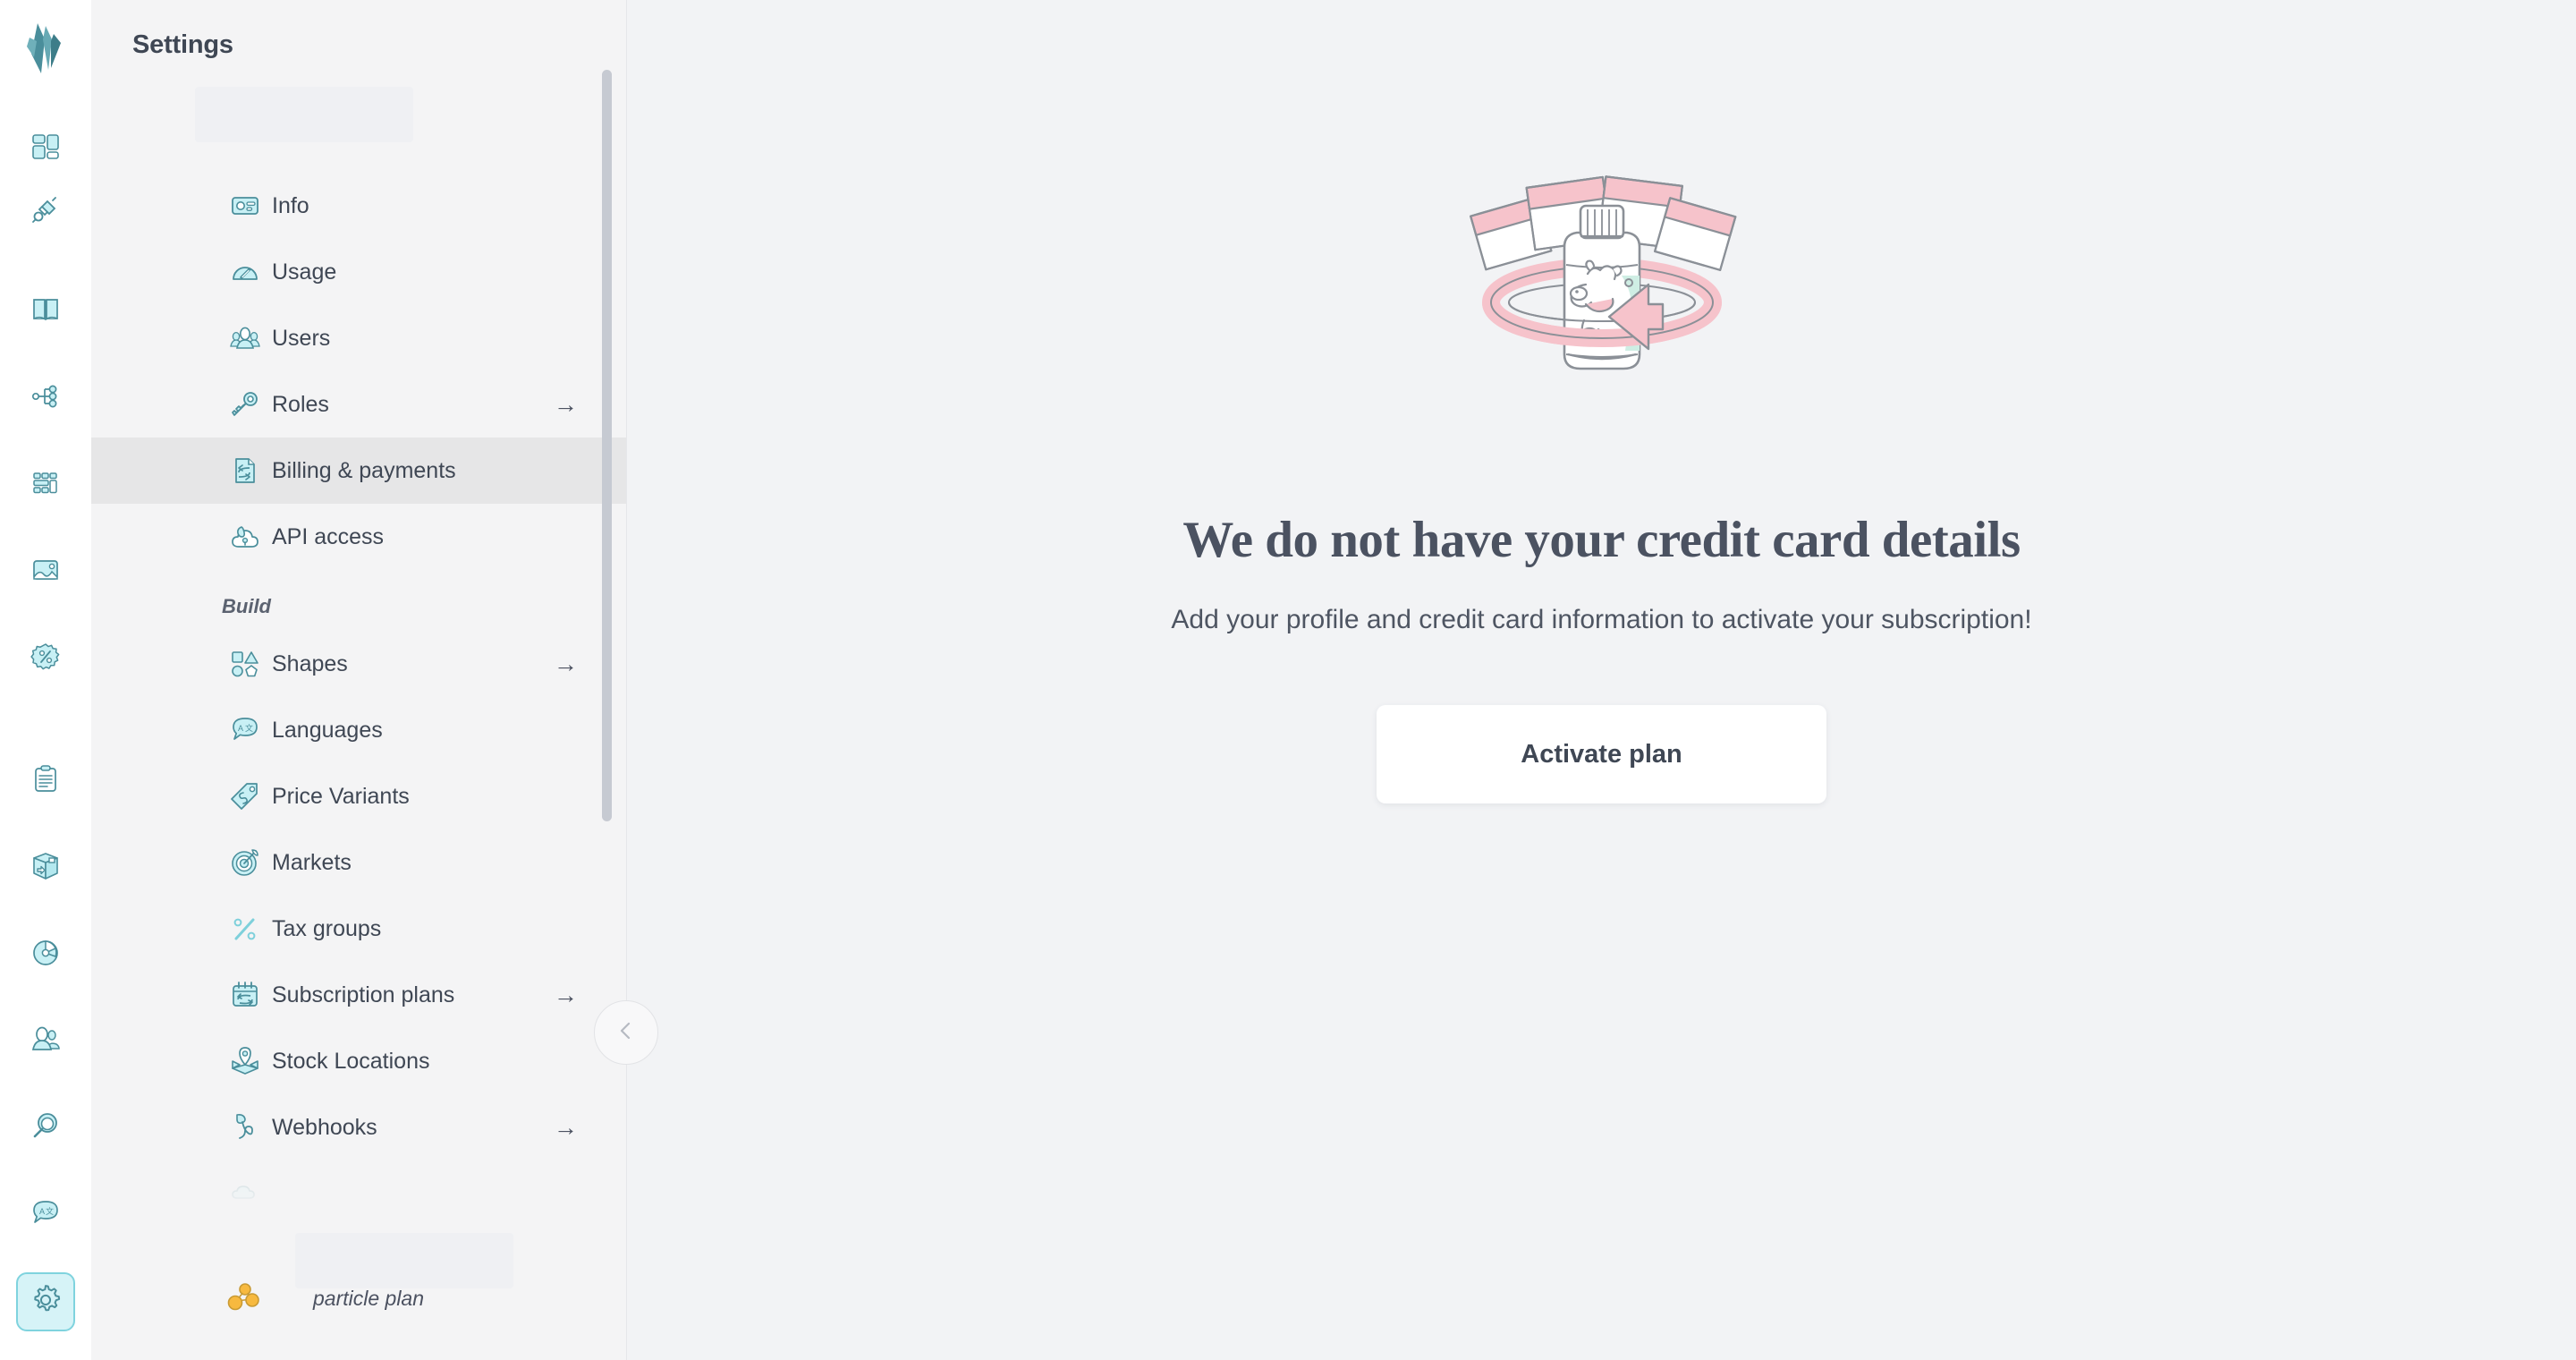  I want to click on users-icon, so click(245, 338).